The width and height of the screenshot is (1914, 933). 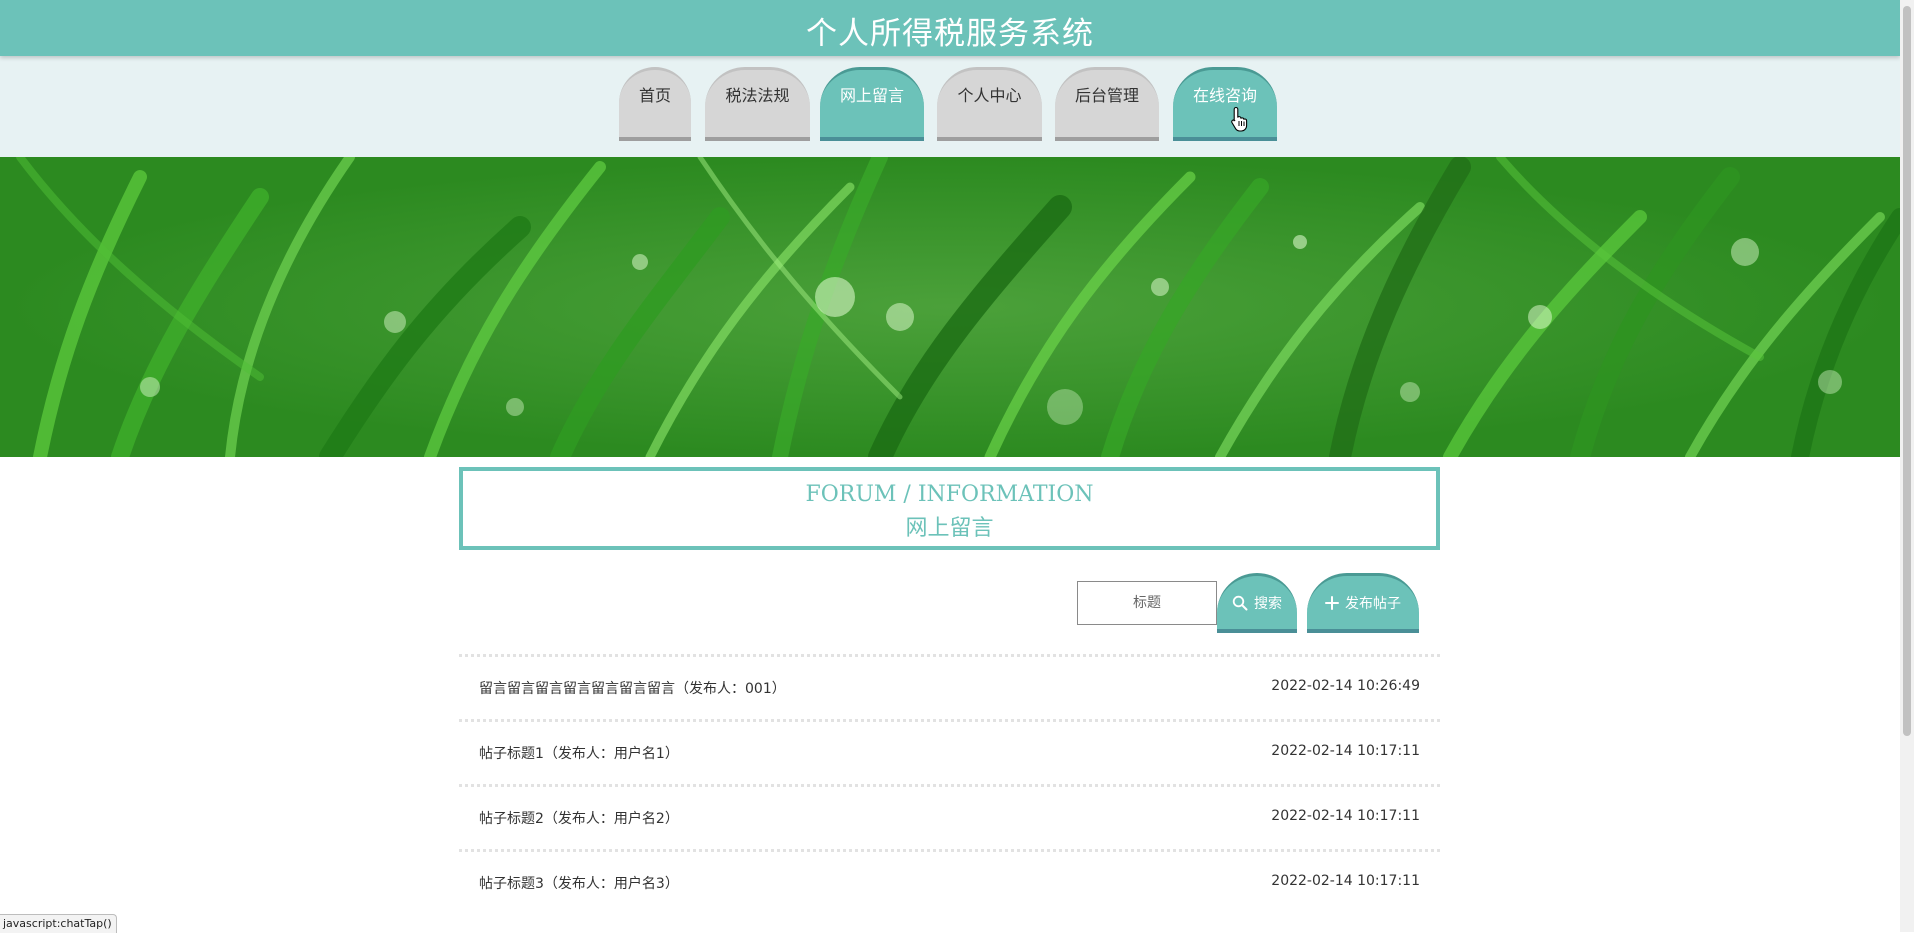 What do you see at coordinates (1107, 104) in the screenshot?
I see `nav-tab-admin: 后台管理` at bounding box center [1107, 104].